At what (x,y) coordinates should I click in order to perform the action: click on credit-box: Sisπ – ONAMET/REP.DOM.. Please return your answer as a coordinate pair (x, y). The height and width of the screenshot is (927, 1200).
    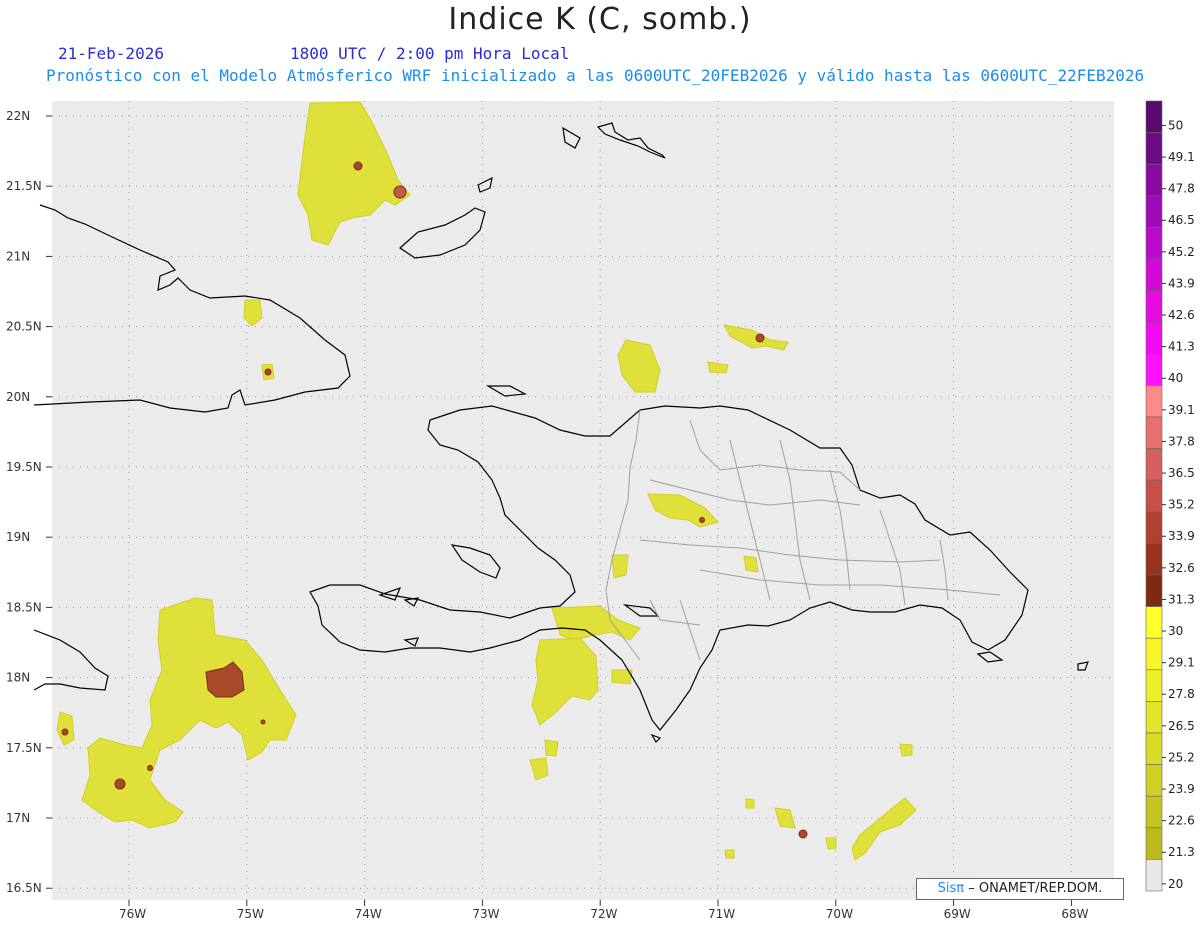
    Looking at the image, I should click on (1020, 889).